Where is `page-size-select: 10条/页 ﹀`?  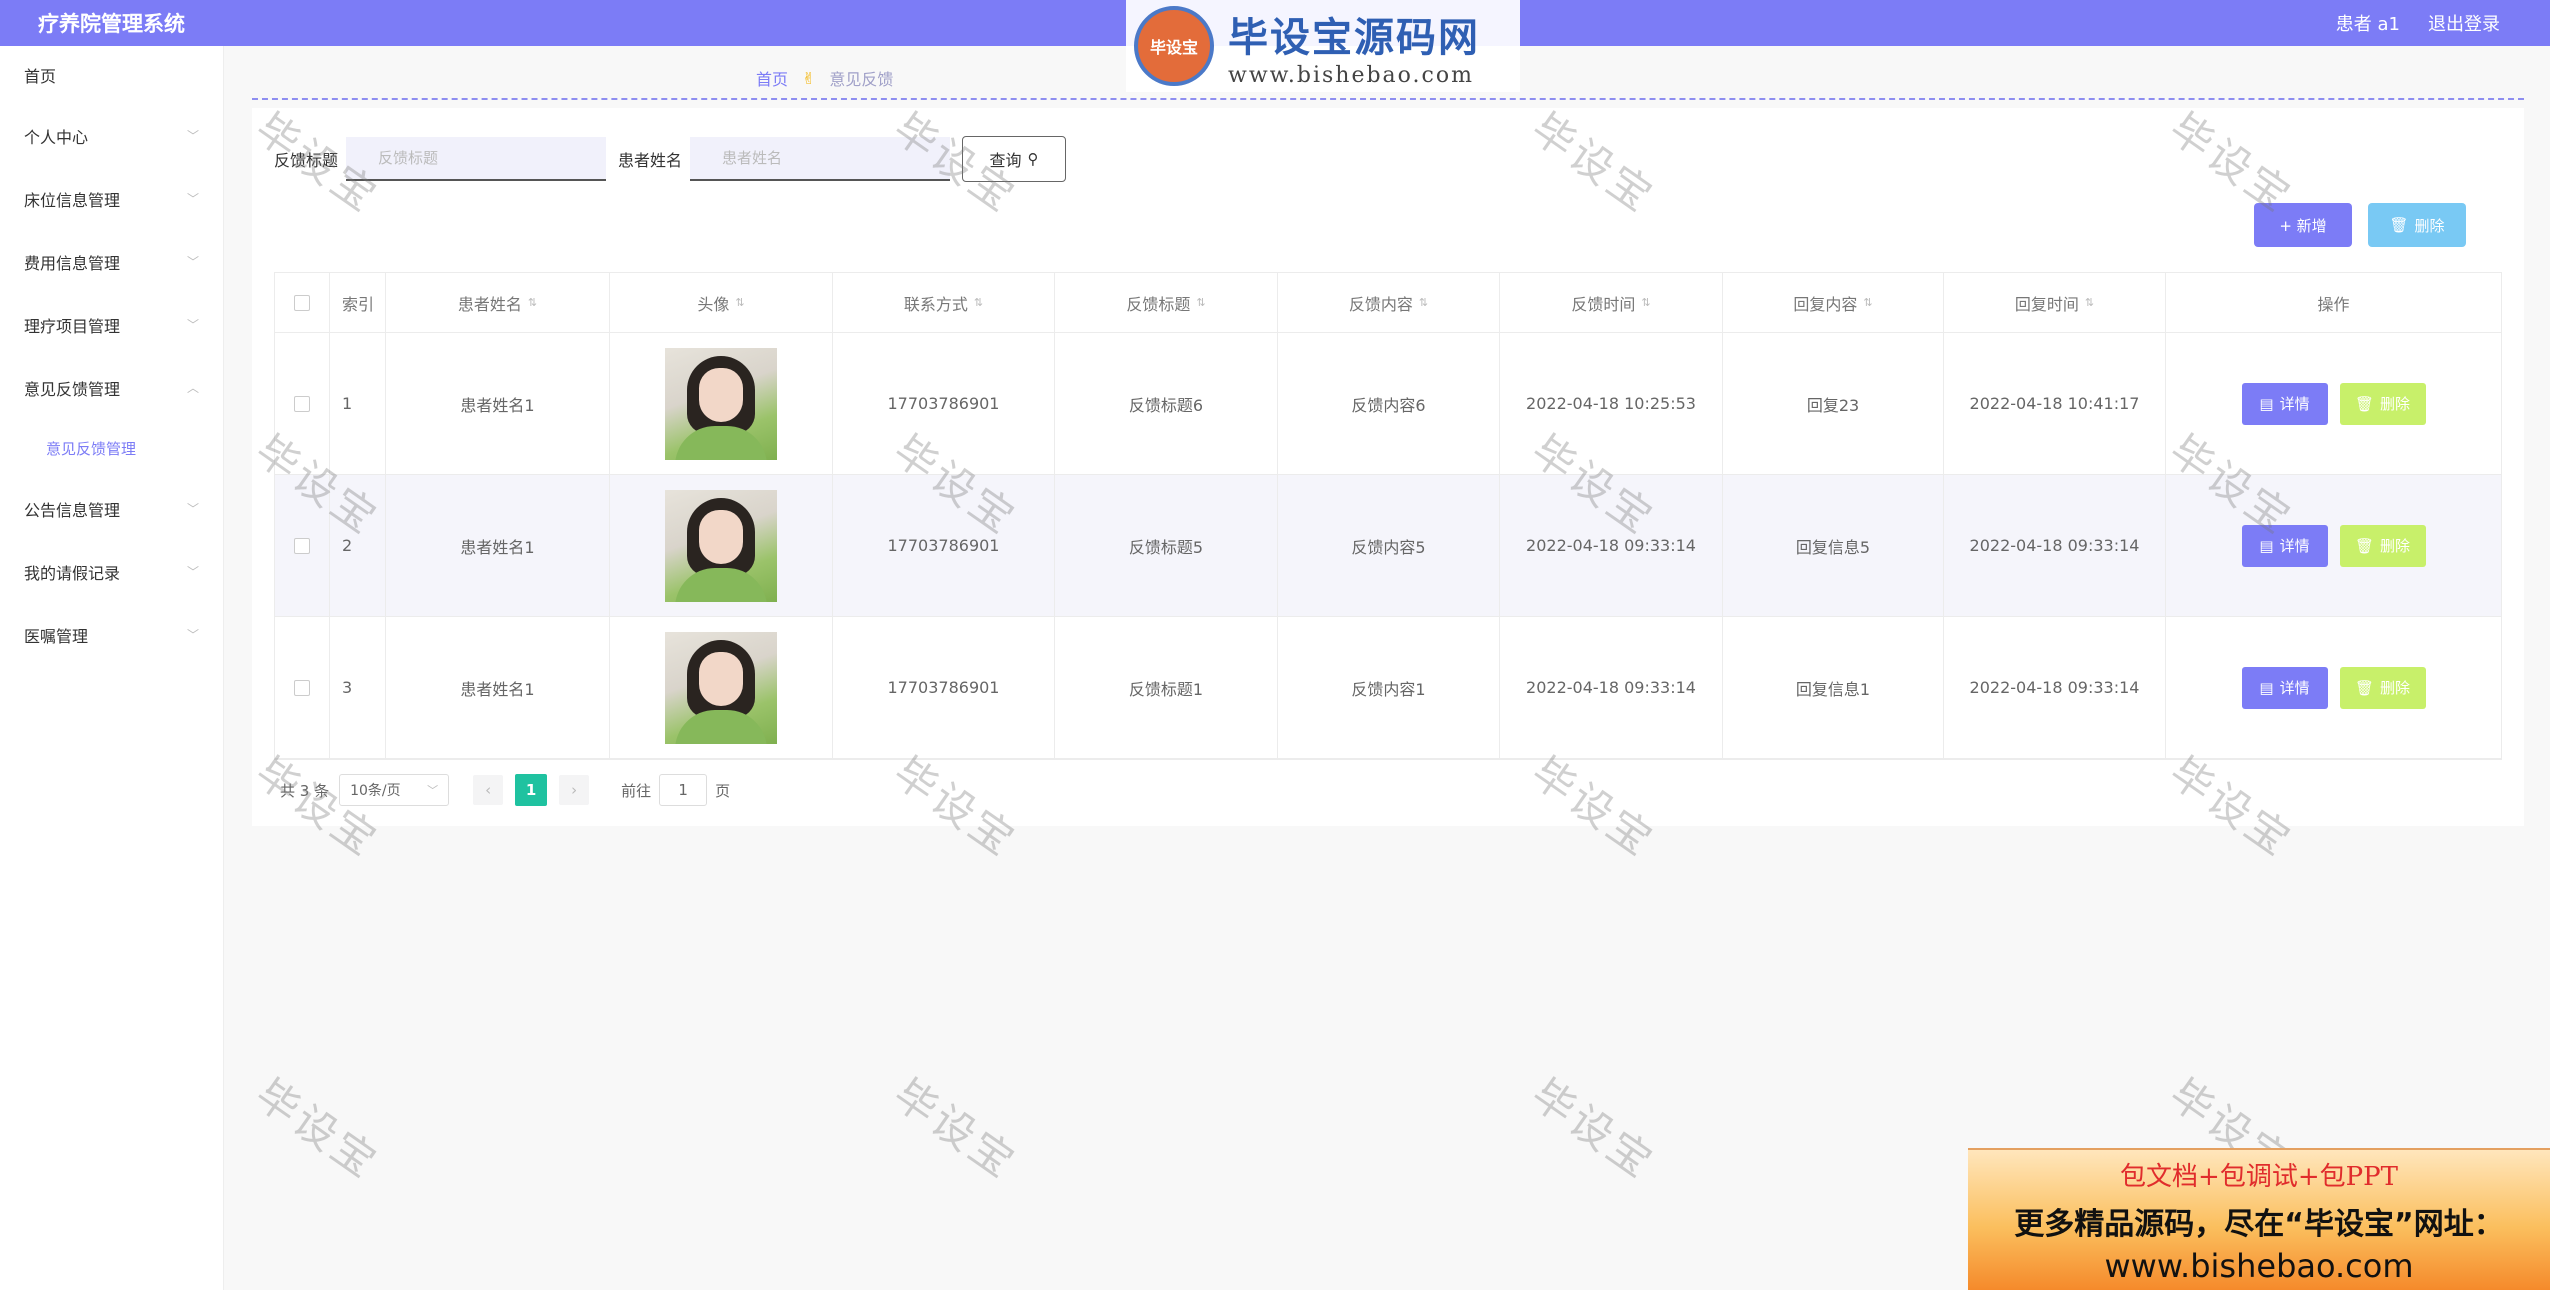
page-size-select: 10条/页 ﹀ is located at coordinates (394, 790).